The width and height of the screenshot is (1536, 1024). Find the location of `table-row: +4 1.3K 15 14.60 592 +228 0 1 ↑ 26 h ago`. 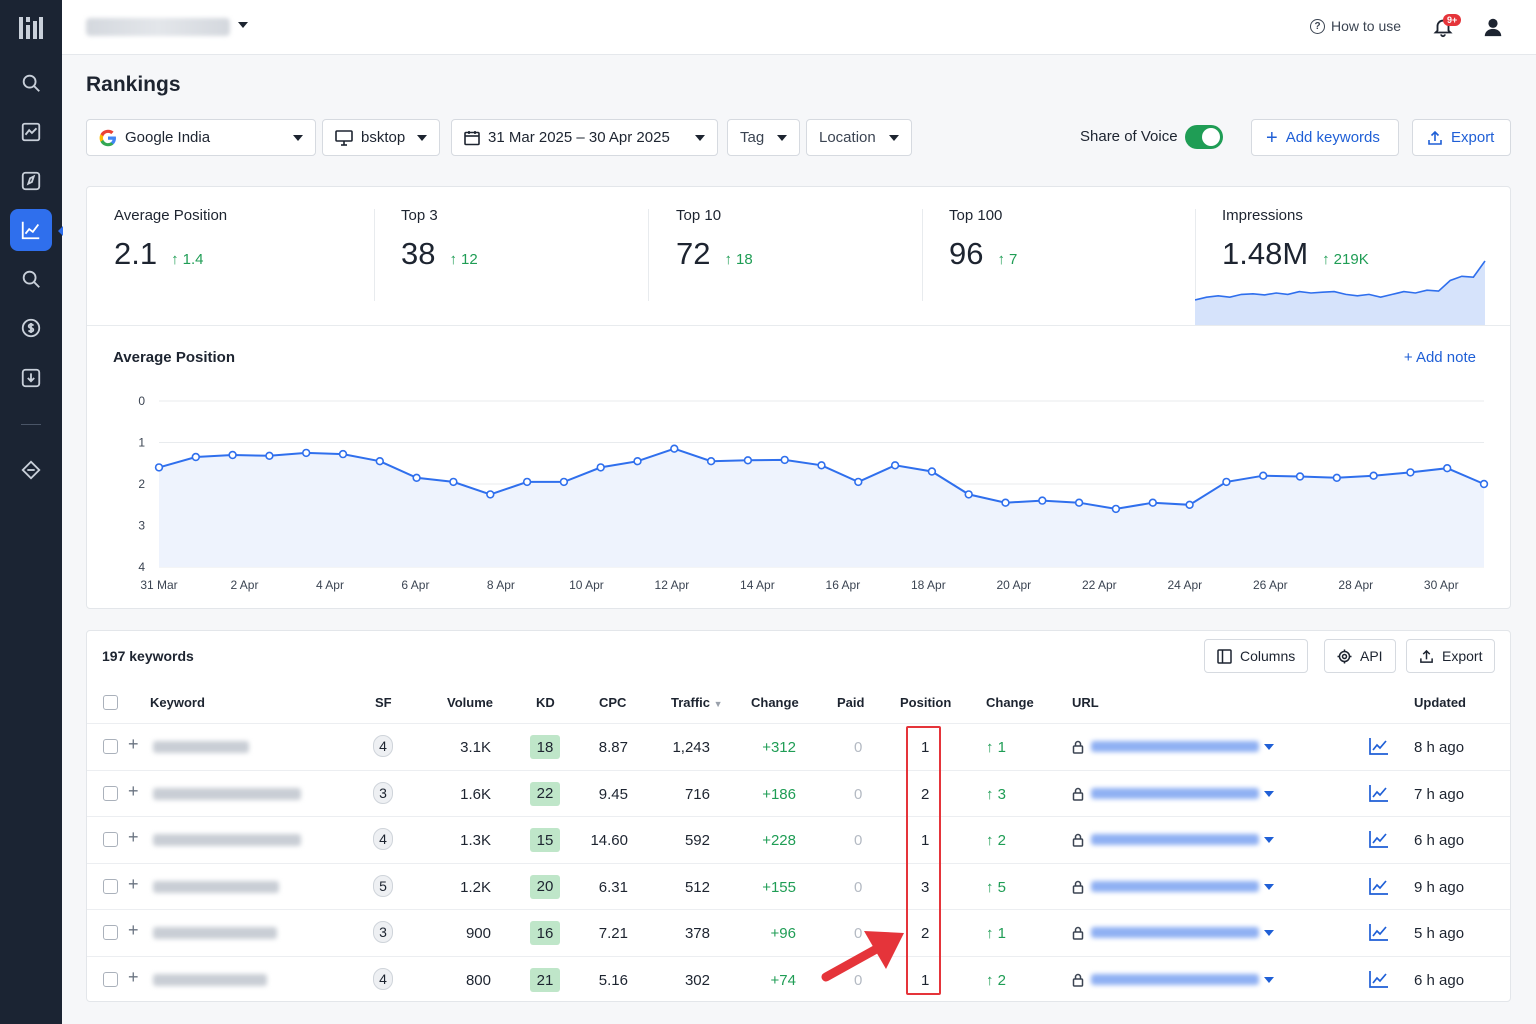

table-row: +4 1.3K 15 14.60 592 +228 0 1 ↑ 26 h ago is located at coordinates (798, 839).